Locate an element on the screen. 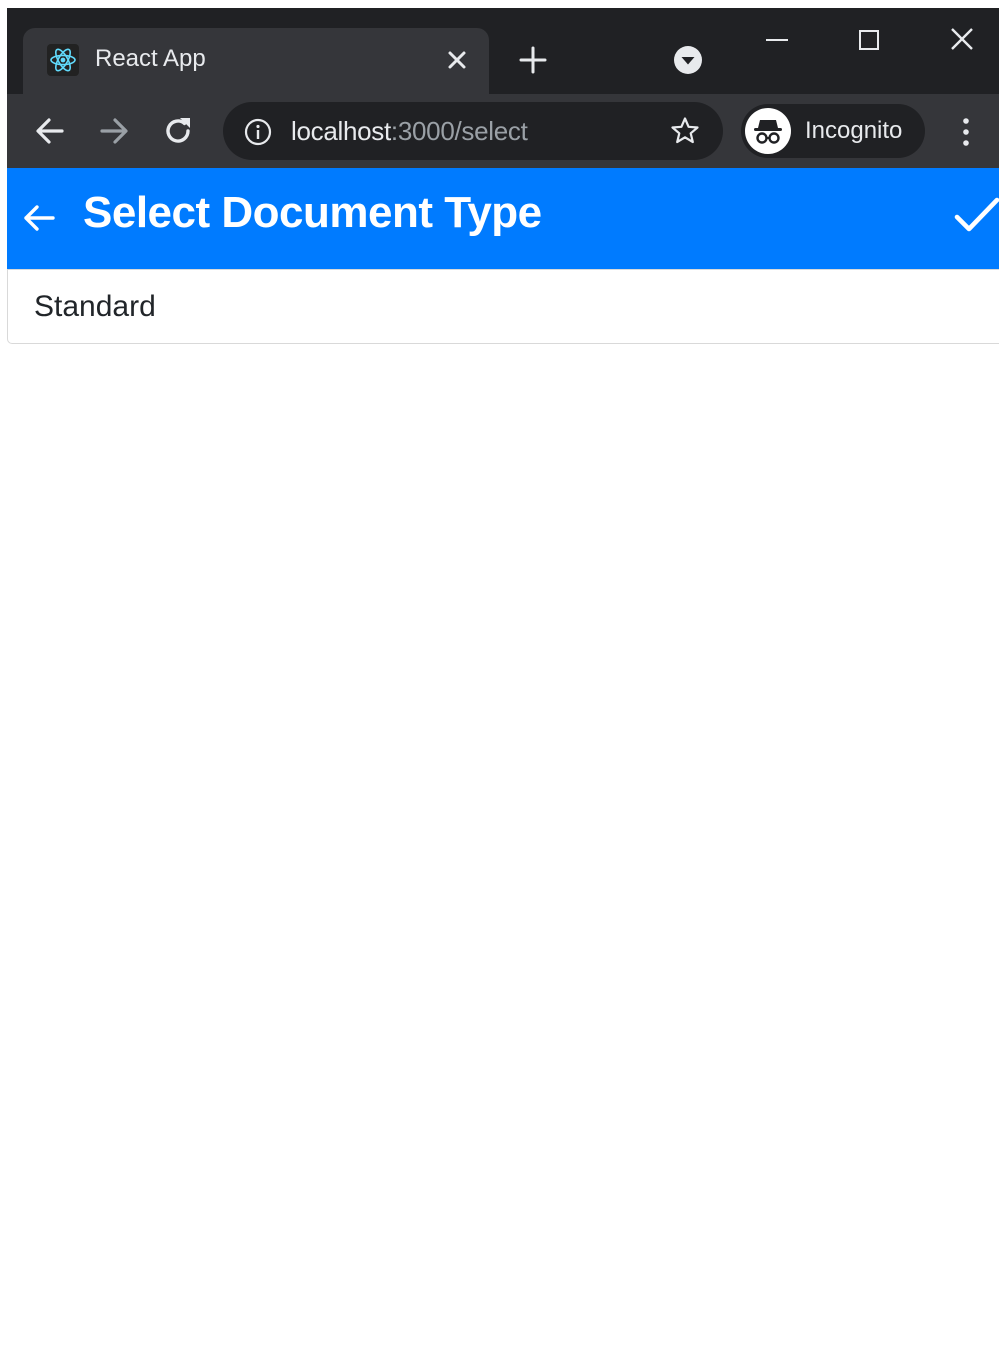 This screenshot has width=999, height=1370. address-url: localhost:3000/select is located at coordinates (409, 131).